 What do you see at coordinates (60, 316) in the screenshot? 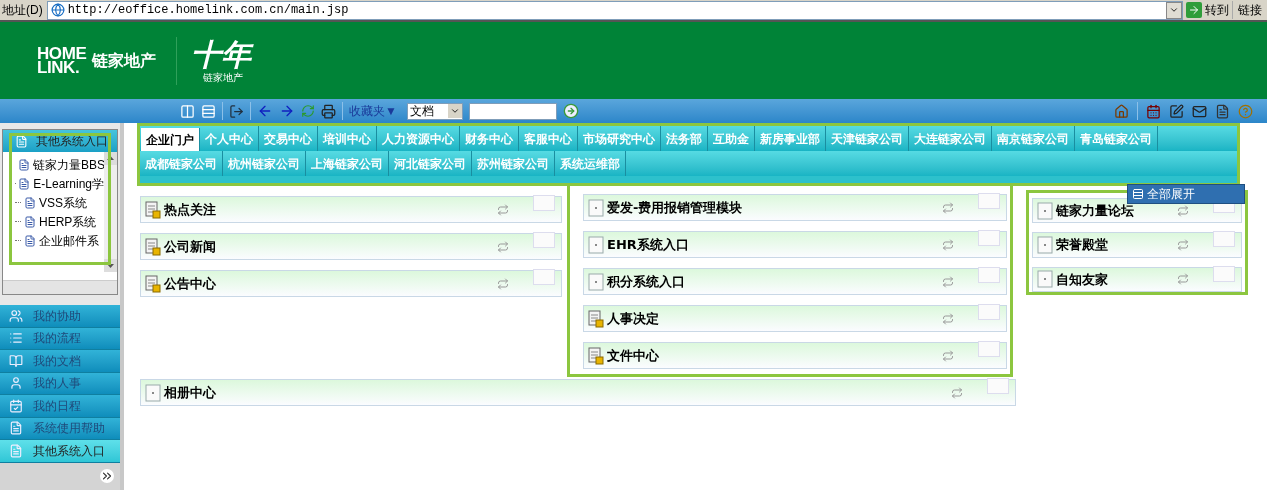
I see `menu-item: 我的协助` at bounding box center [60, 316].